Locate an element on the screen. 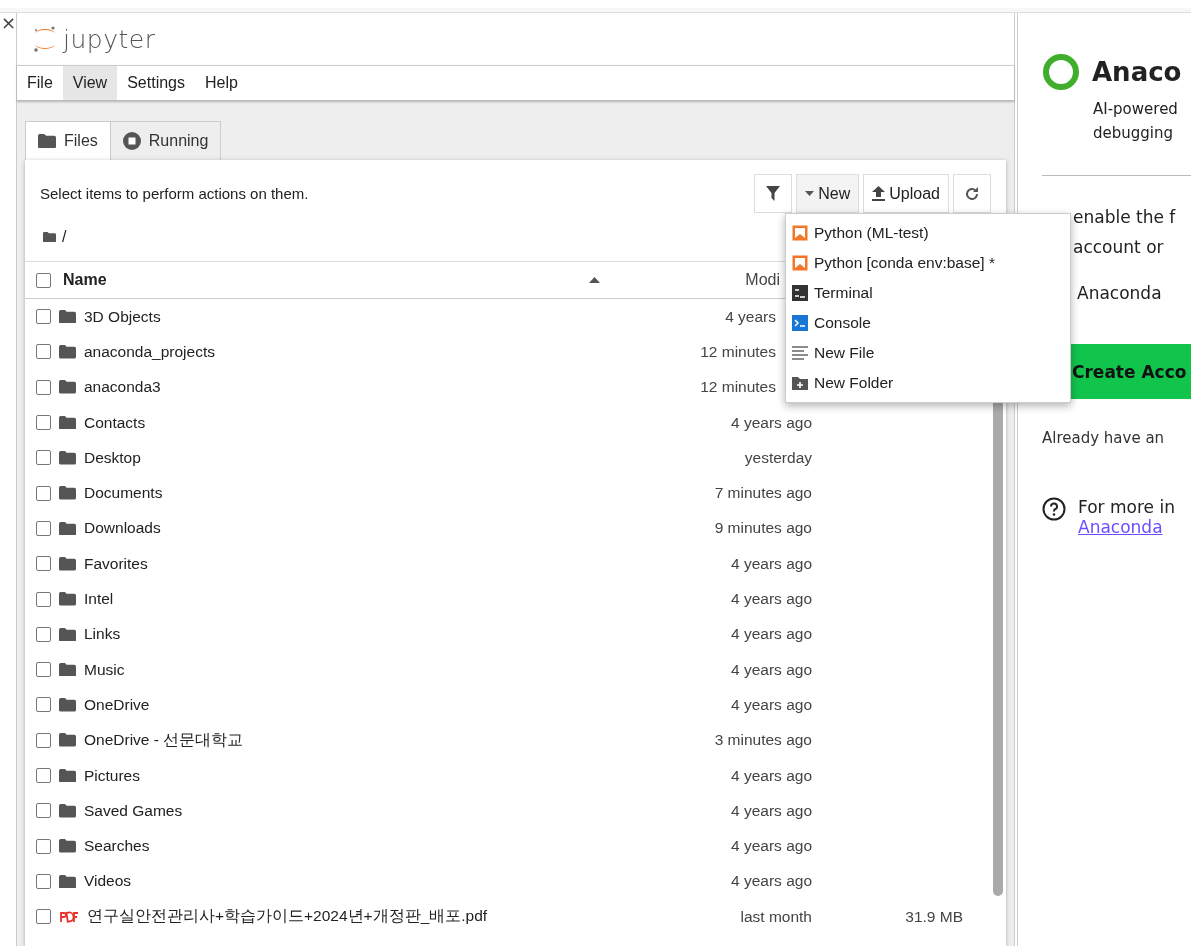  create-account-button: Create Acco is located at coordinates (1130, 371).